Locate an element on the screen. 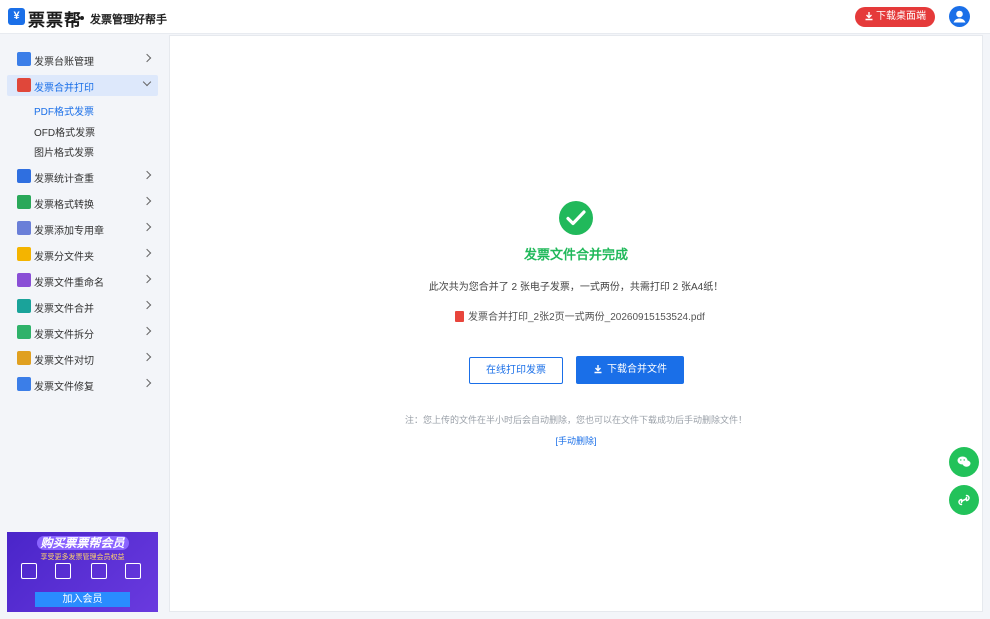 The height and width of the screenshot is (619, 990). download-desktop-button: 下载桌面端 is located at coordinates (895, 17).